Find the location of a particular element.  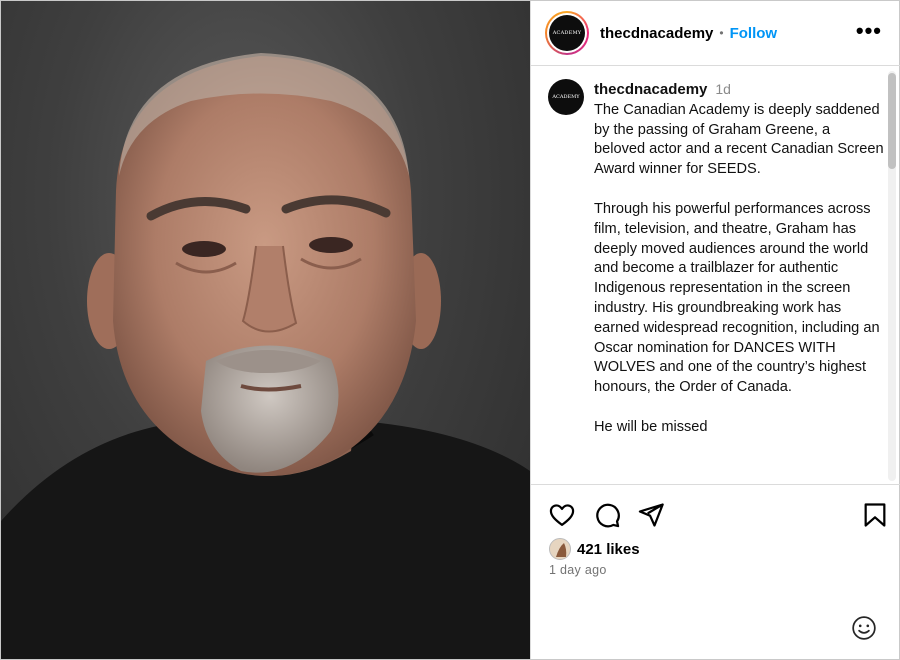

post-header: ACADEMY thecdnacademy • Follow ••• is located at coordinates (715, 33).